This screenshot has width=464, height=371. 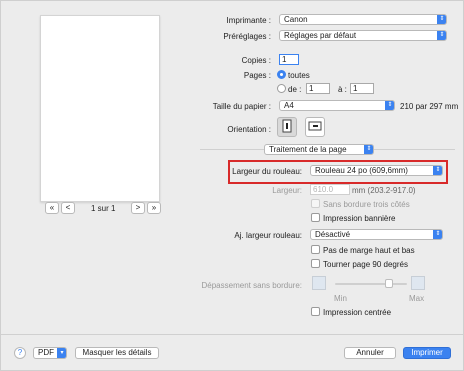 What do you see at coordinates (384, 190) in the screenshot?
I see `width-range: mm (203.2-917.0)` at bounding box center [384, 190].